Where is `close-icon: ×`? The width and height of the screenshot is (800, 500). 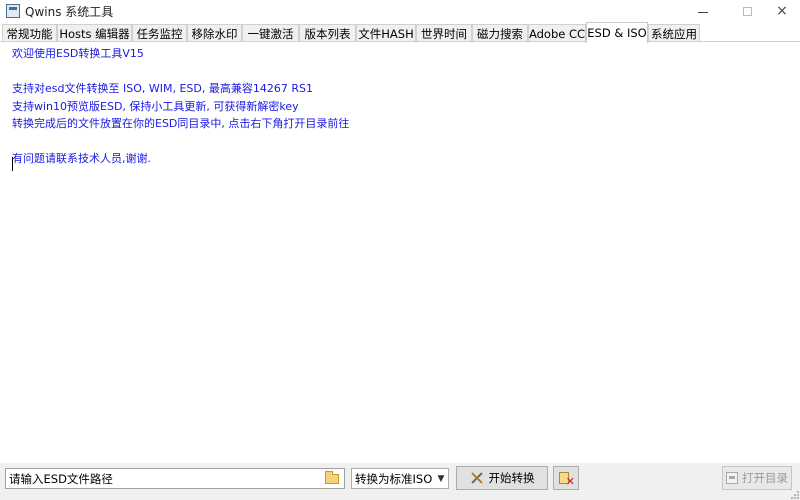 close-icon: × is located at coordinates (782, 11).